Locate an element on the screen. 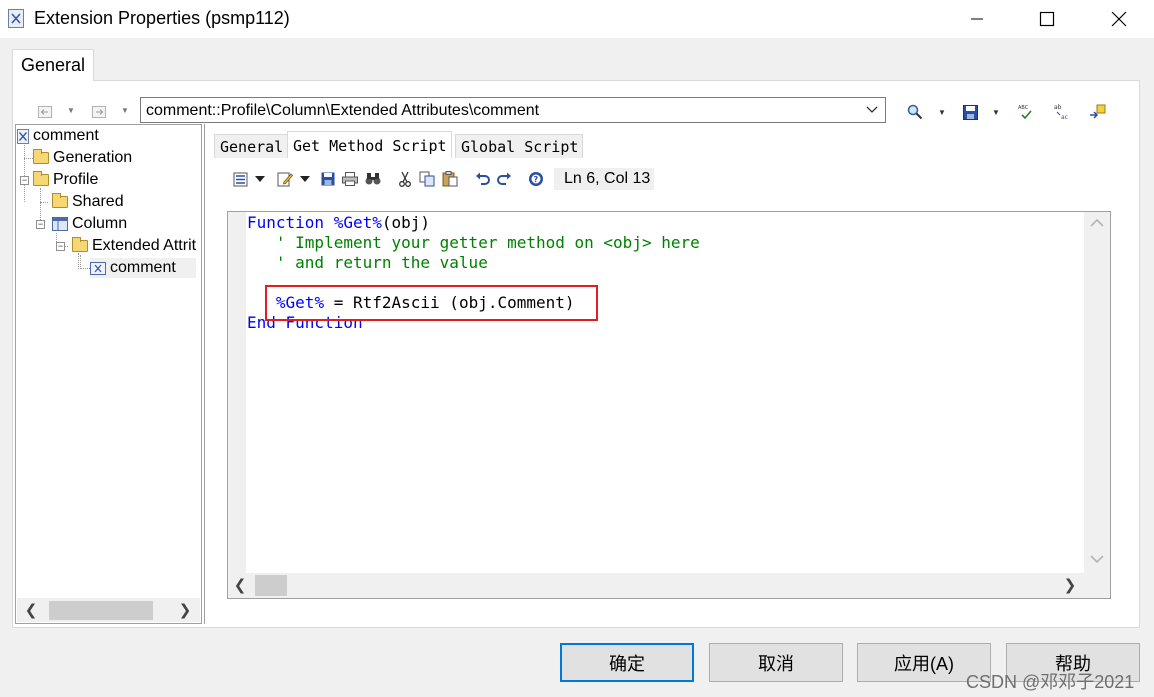 Image resolution: width=1154 pixels, height=697 pixels. tree-item-comment-root: comment is located at coordinates (58, 136).